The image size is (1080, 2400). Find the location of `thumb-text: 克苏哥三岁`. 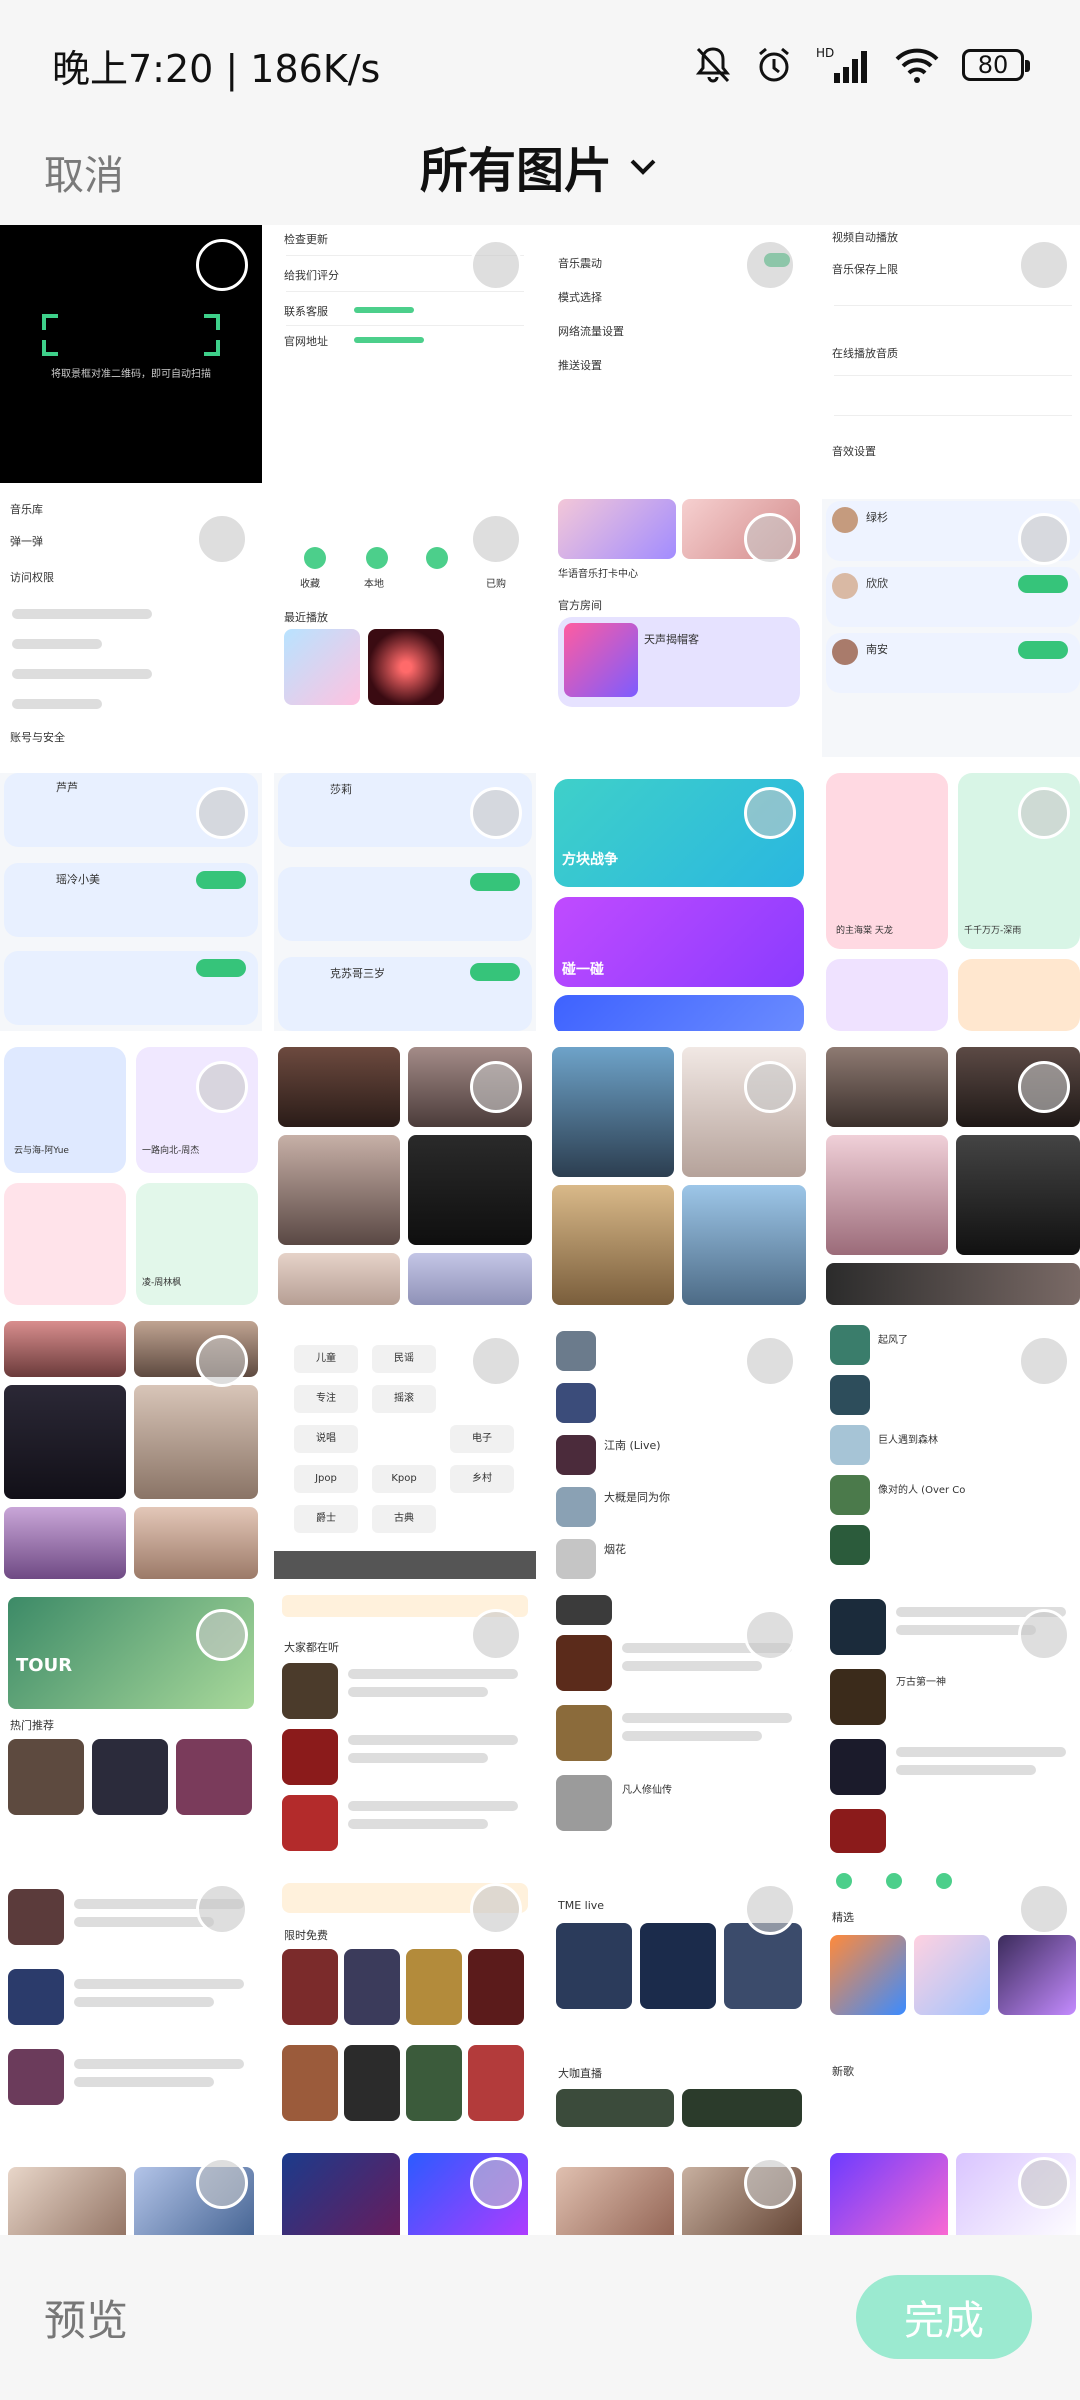

thumb-text: 克苏哥三岁 is located at coordinates (357, 973).